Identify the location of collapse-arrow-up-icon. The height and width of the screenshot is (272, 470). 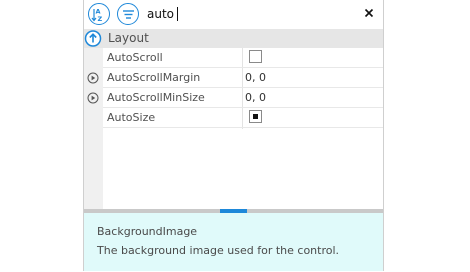
(93, 38).